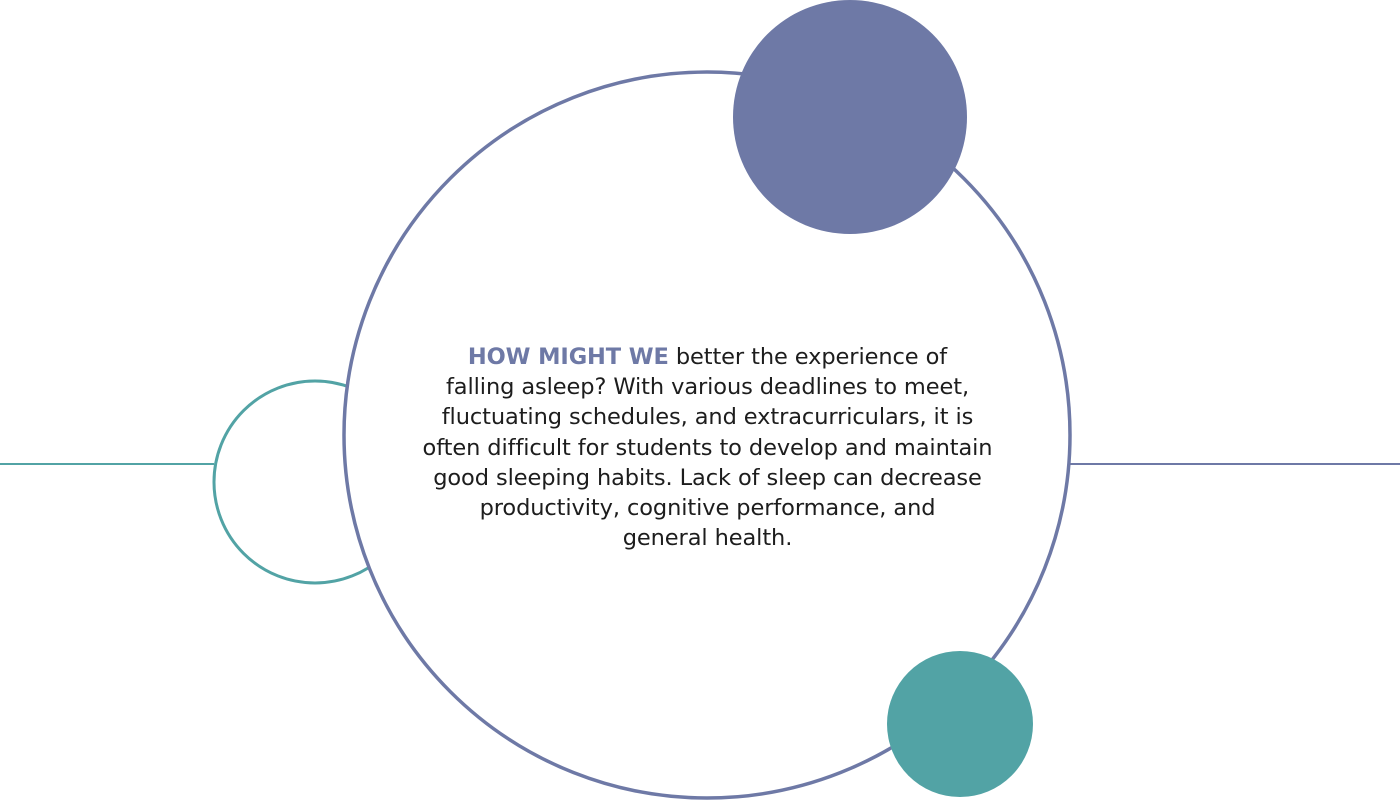  Describe the element at coordinates (960, 724) in the screenshot. I see `teal-filled-circle` at that location.